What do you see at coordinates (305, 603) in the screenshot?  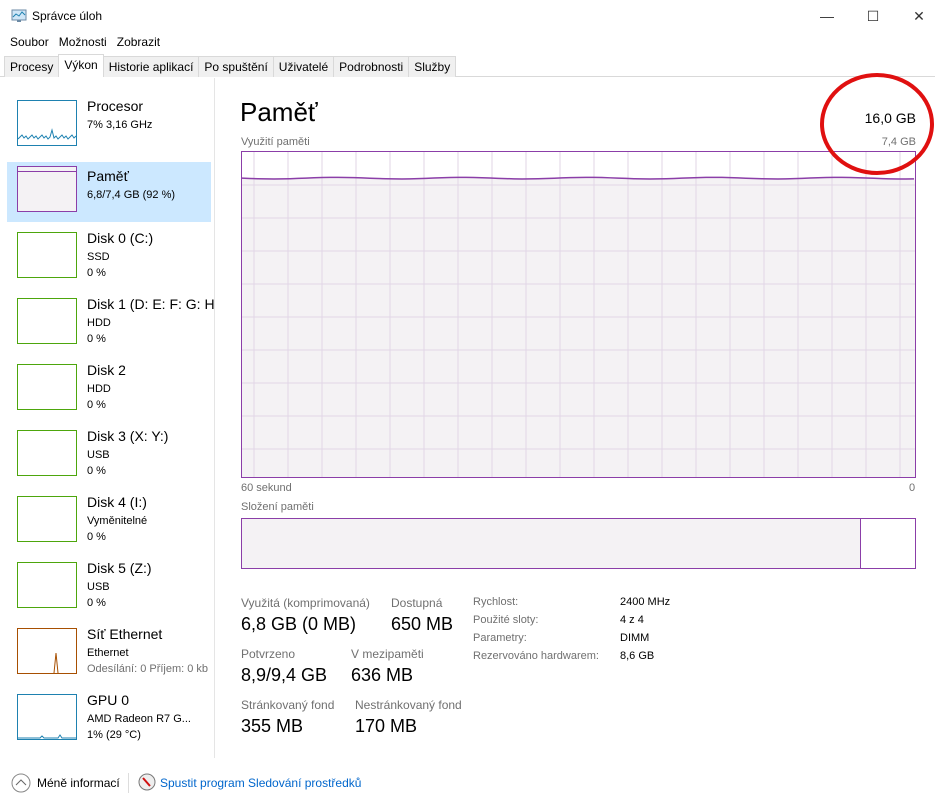 I see `stat-label: Využitá (komprimovaná)` at bounding box center [305, 603].